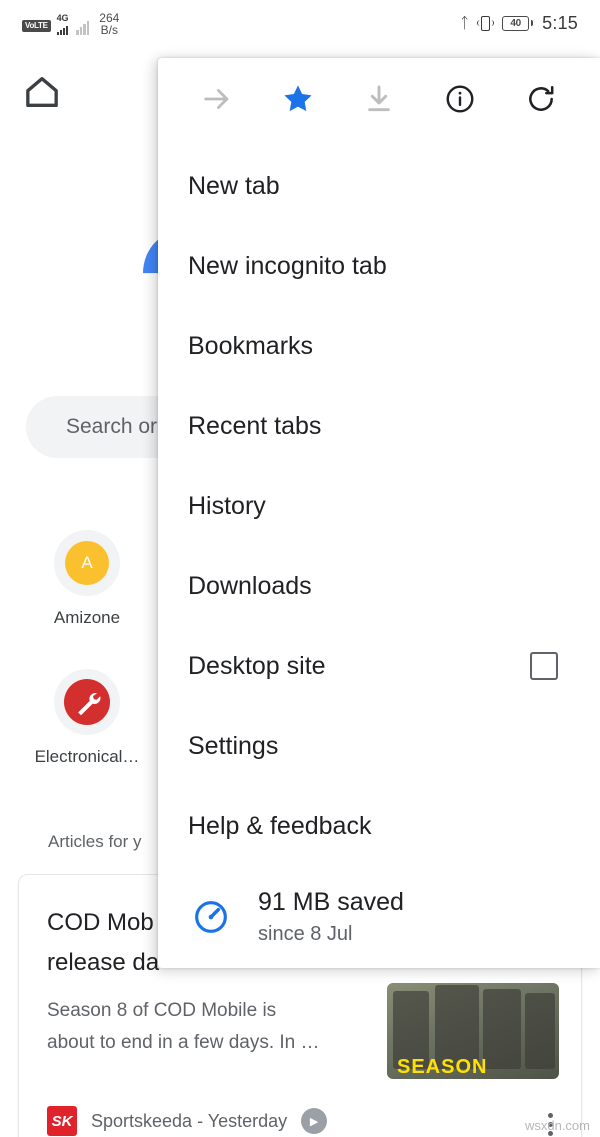 Image resolution: width=600 pixels, height=1137 pixels. What do you see at coordinates (42, 92) in the screenshot?
I see `home-icon` at bounding box center [42, 92].